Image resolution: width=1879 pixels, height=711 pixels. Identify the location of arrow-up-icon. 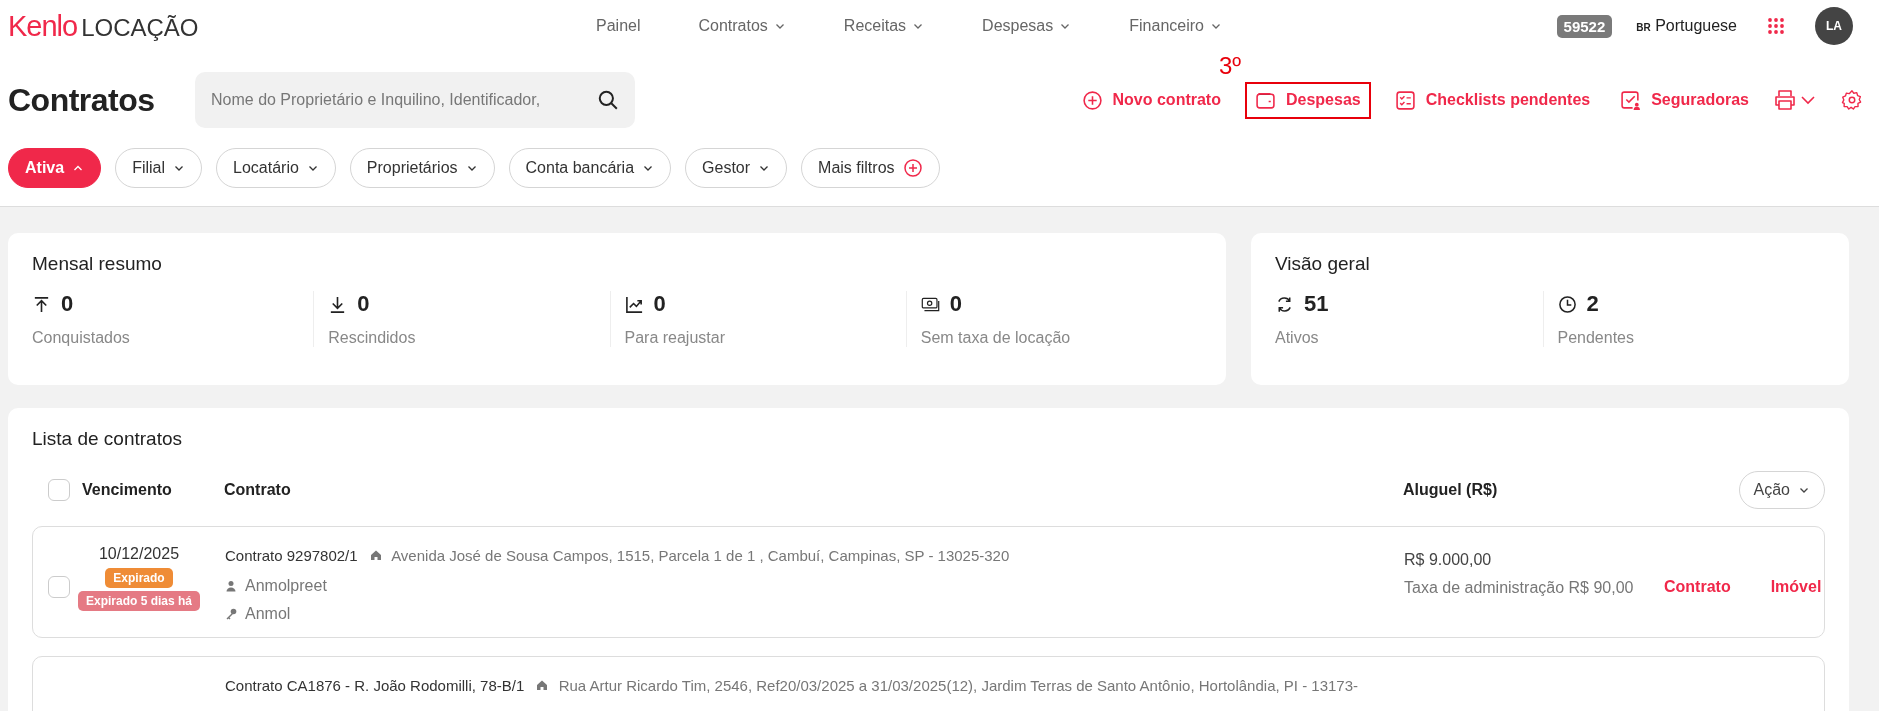
(41, 304).